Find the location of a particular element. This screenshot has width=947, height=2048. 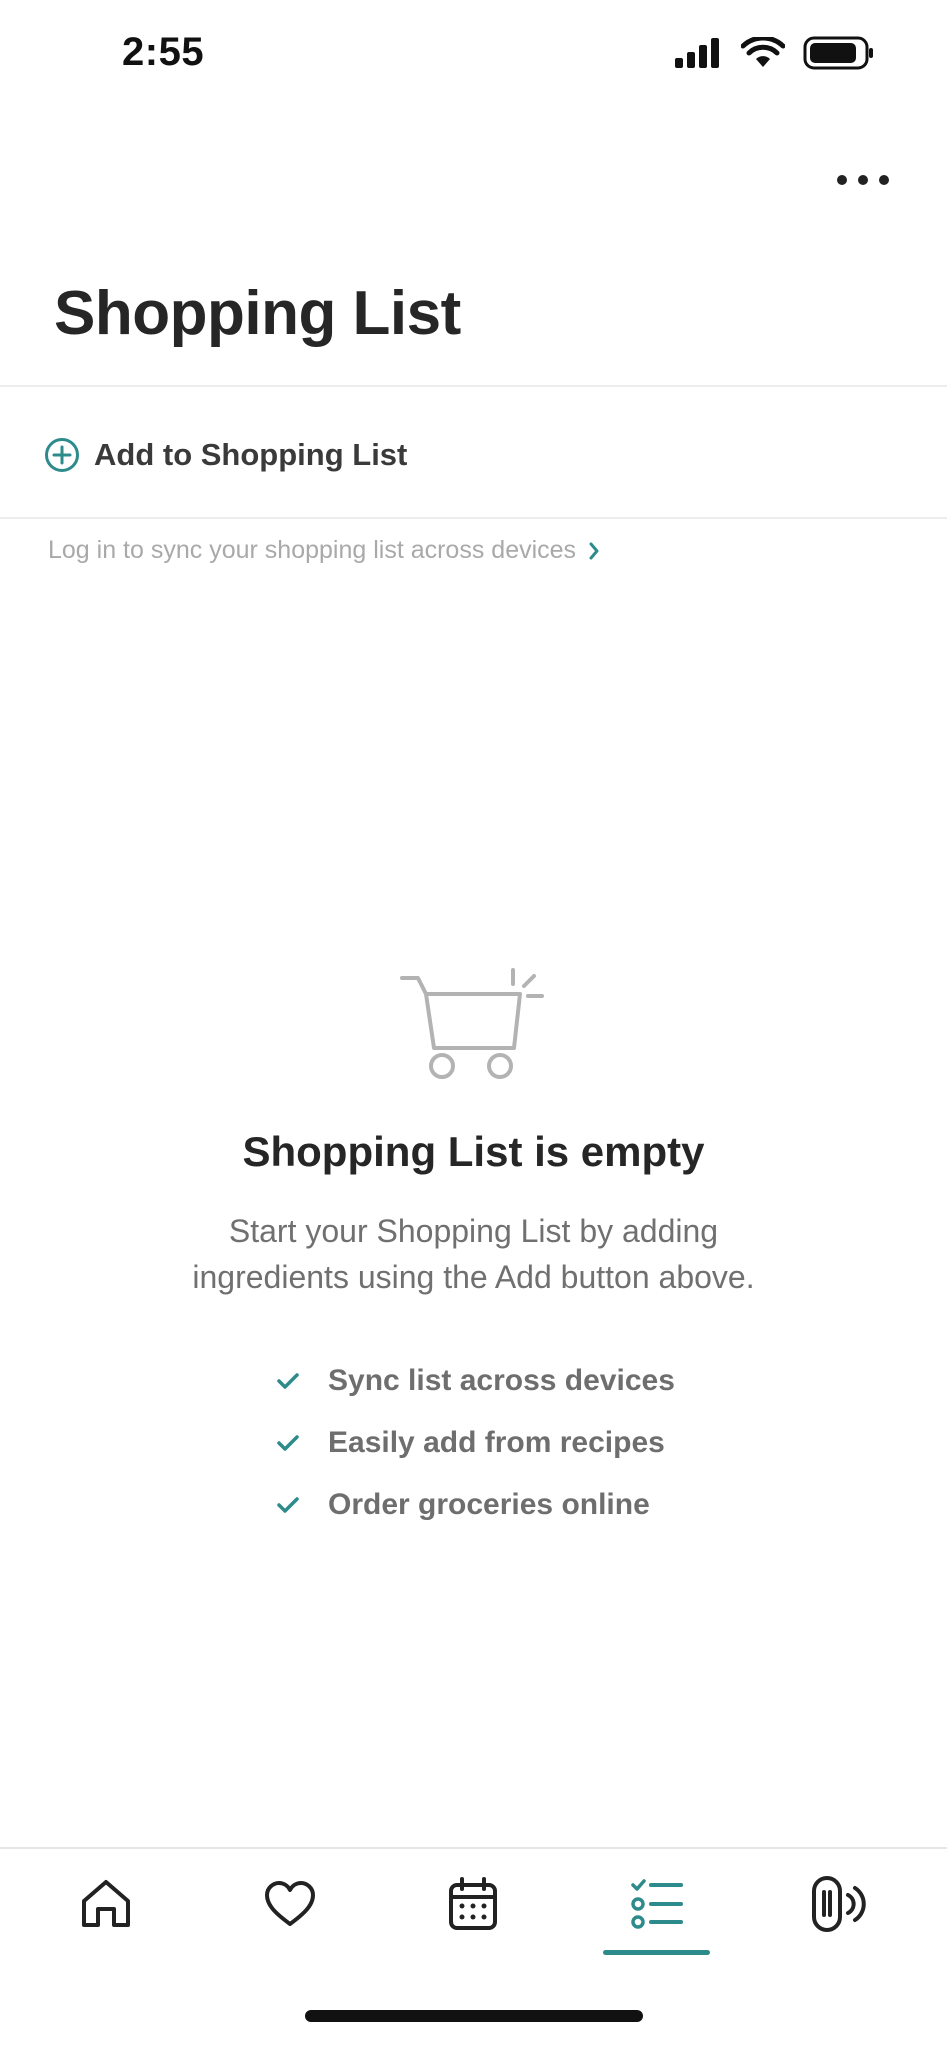

home-indicator is located at coordinates (474, 2016).